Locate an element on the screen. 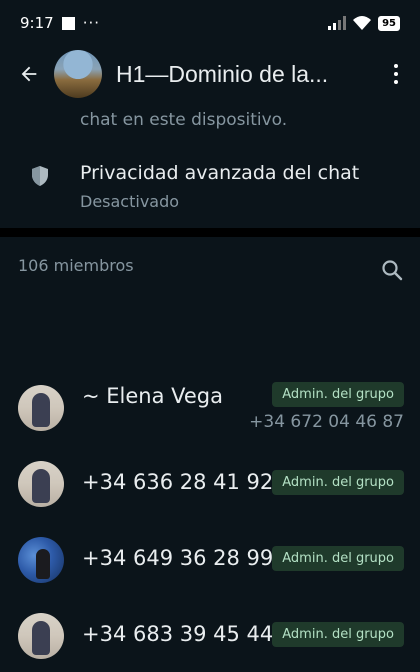  more-options-button is located at coordinates (396, 74).